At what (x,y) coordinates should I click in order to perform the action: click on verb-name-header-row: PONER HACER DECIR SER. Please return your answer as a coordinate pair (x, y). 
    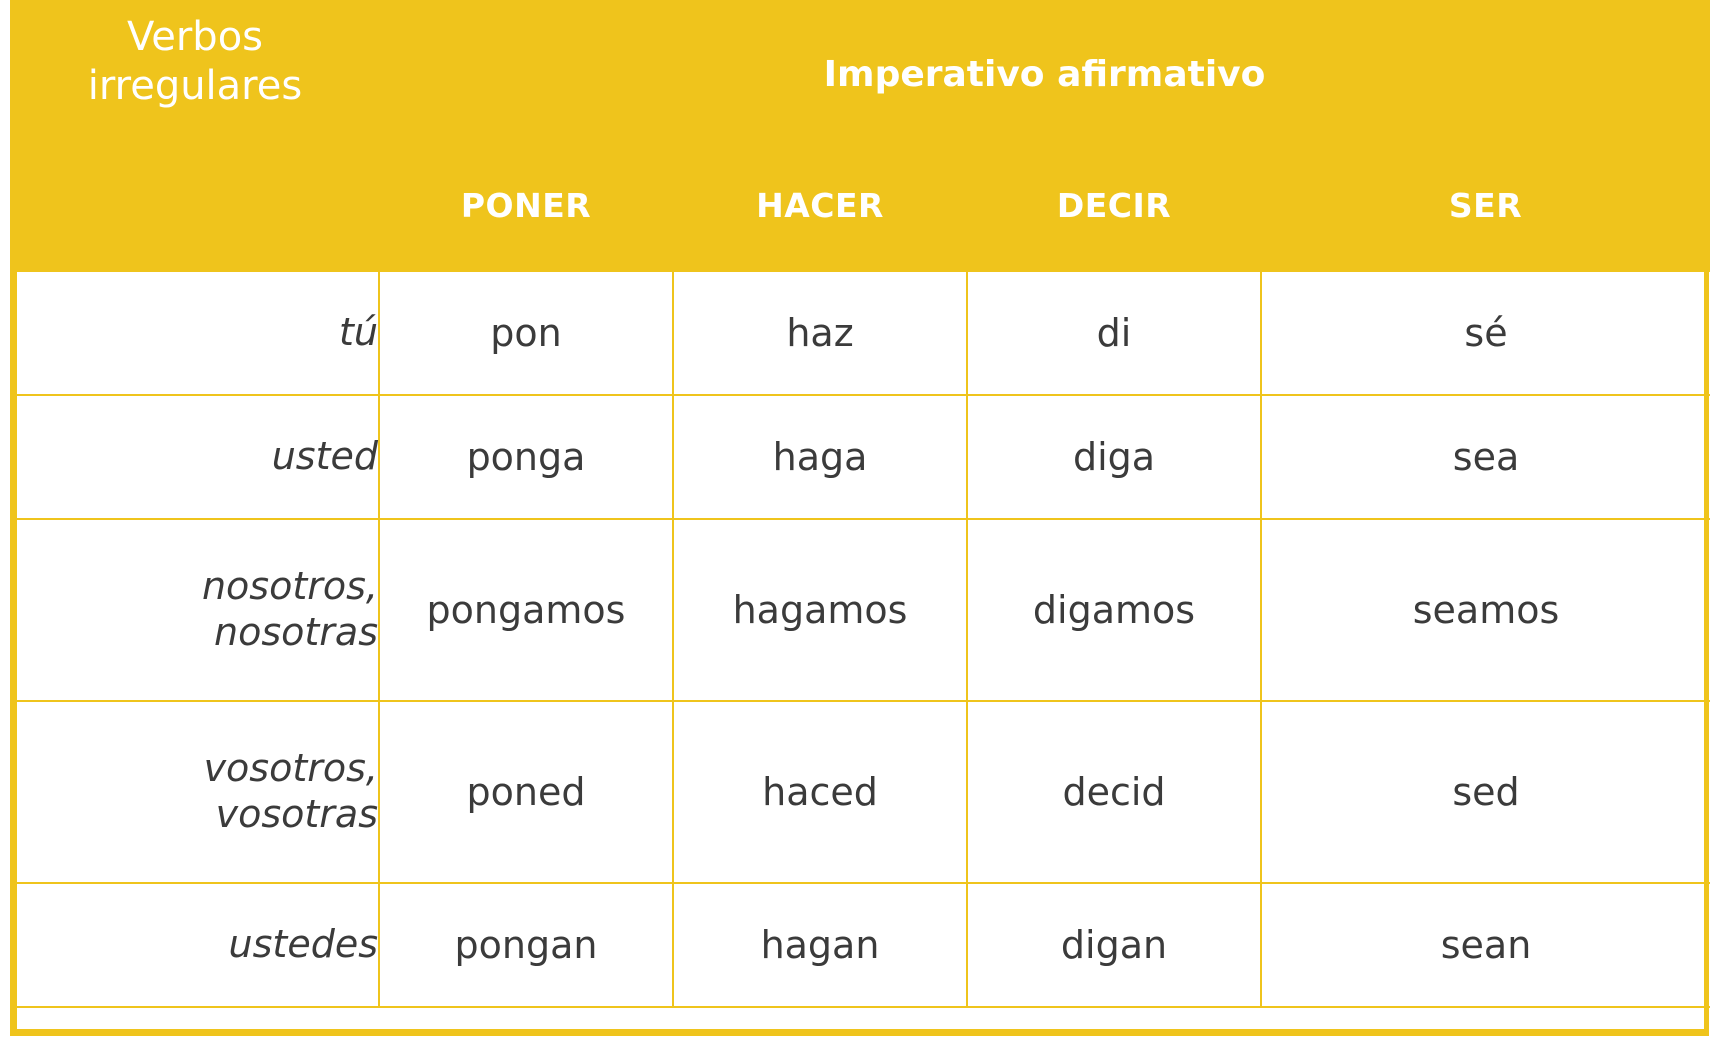
    Looking at the image, I should click on (861, 225).